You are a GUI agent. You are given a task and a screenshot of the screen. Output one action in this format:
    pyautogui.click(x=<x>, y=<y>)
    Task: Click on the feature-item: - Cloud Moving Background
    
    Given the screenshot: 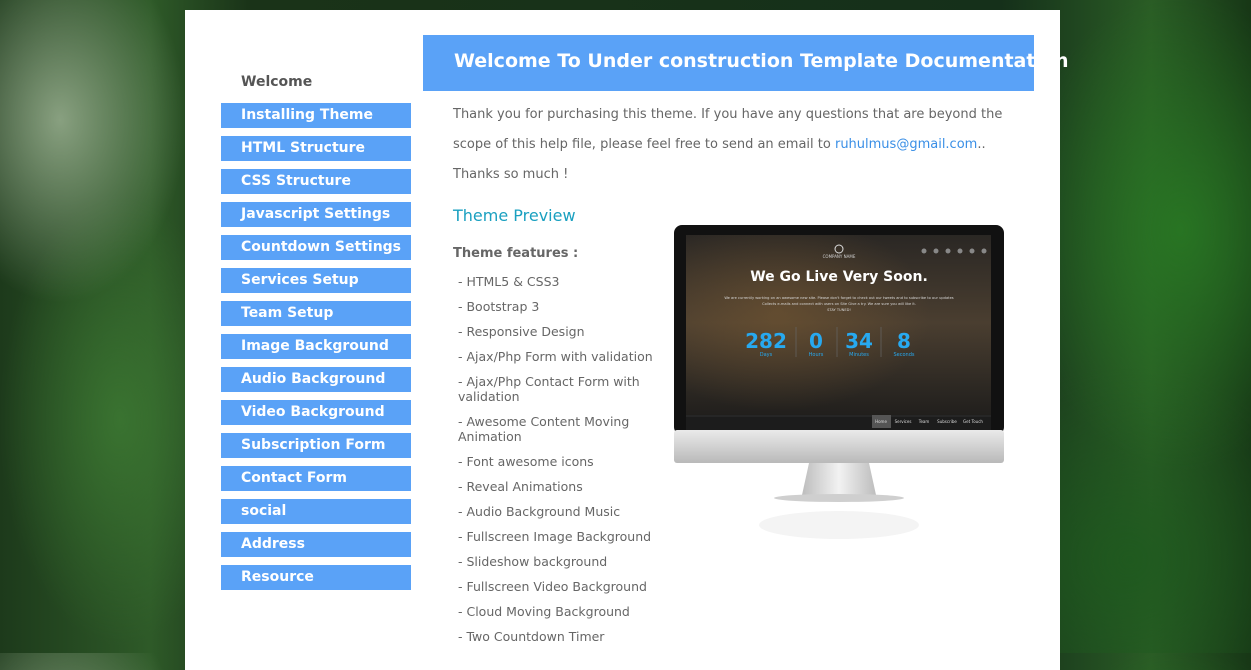 What is the action you would take?
    pyautogui.click(x=544, y=611)
    